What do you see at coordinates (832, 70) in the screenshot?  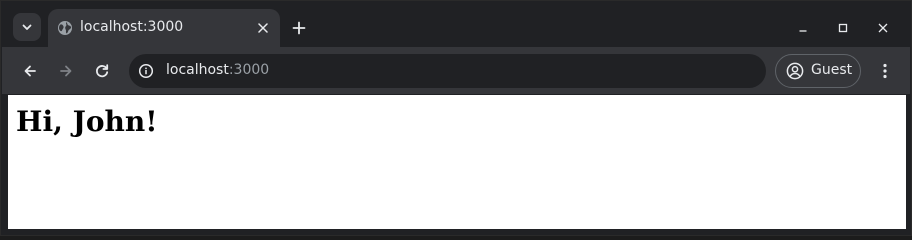 I see `profile-label: Guest` at bounding box center [832, 70].